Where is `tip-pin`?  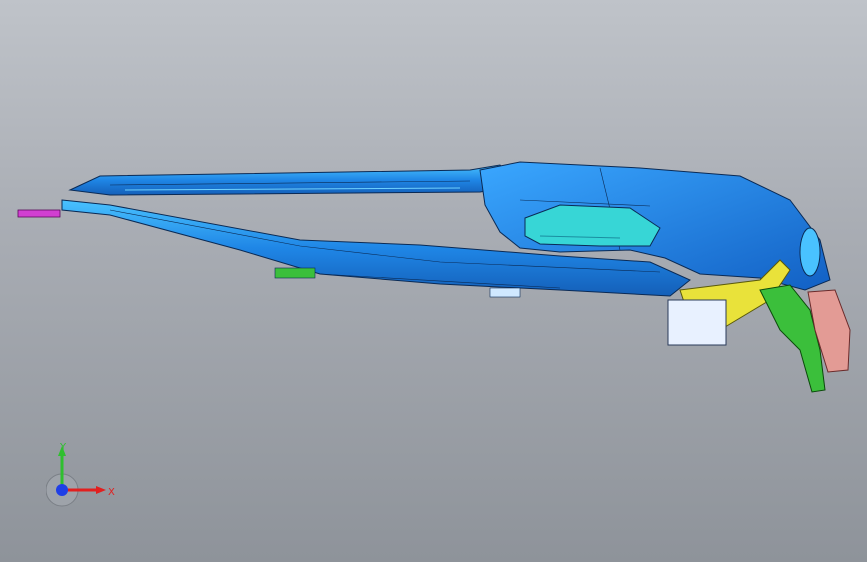 tip-pin is located at coordinates (39, 213).